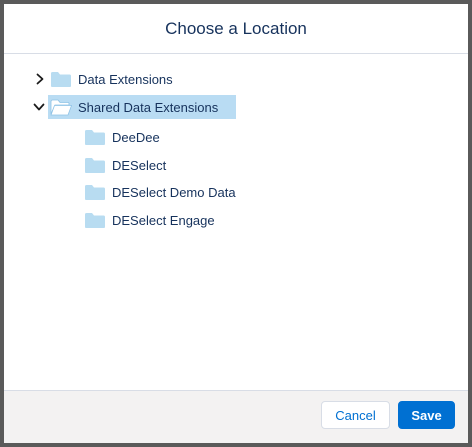  Describe the element at coordinates (236, 416) in the screenshot. I see `modal-footer: Cancel Save` at that location.